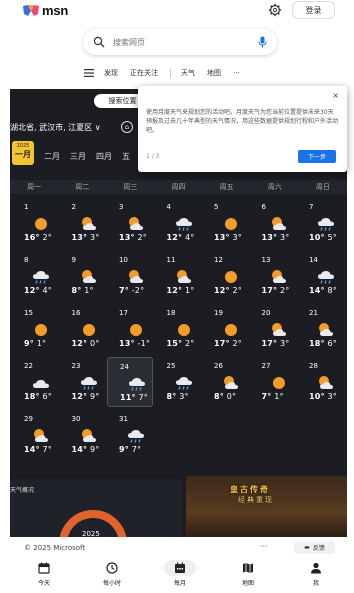  Describe the element at coordinates (35, 276) in the screenshot. I see `calendar-day: 8 12° 4°` at that location.